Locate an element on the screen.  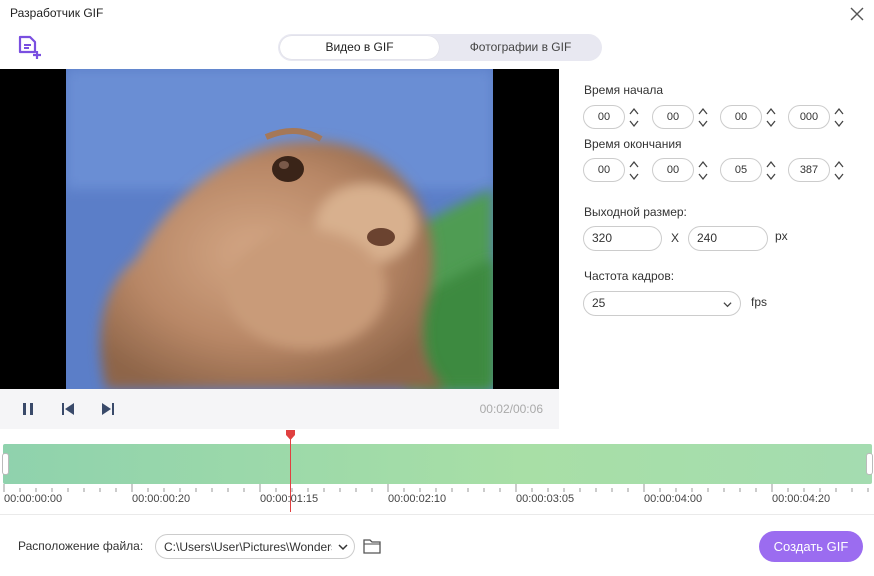
add-file-icon is located at coordinates (30, 48).